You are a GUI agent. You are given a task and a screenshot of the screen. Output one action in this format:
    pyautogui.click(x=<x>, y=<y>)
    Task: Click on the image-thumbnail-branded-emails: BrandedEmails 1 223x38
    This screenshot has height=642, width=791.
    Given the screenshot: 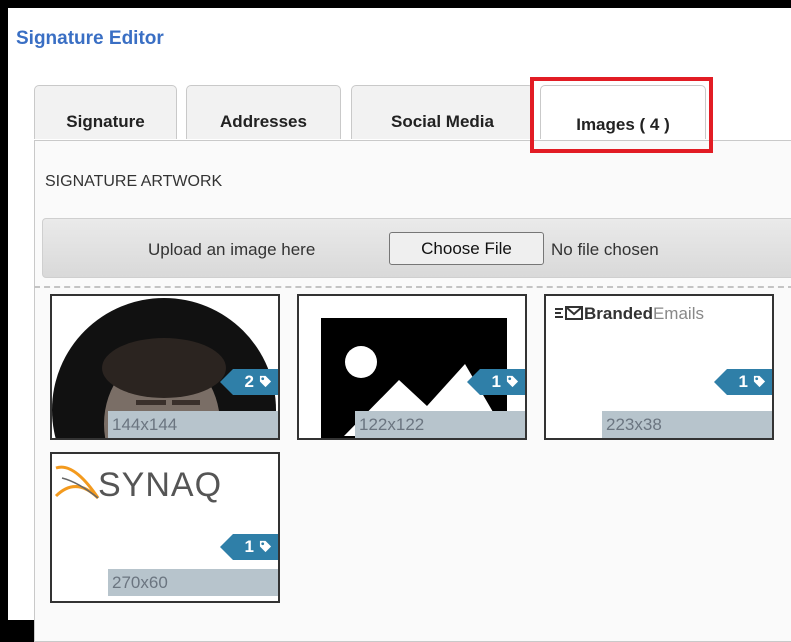 What is the action you would take?
    pyautogui.click(x=659, y=367)
    